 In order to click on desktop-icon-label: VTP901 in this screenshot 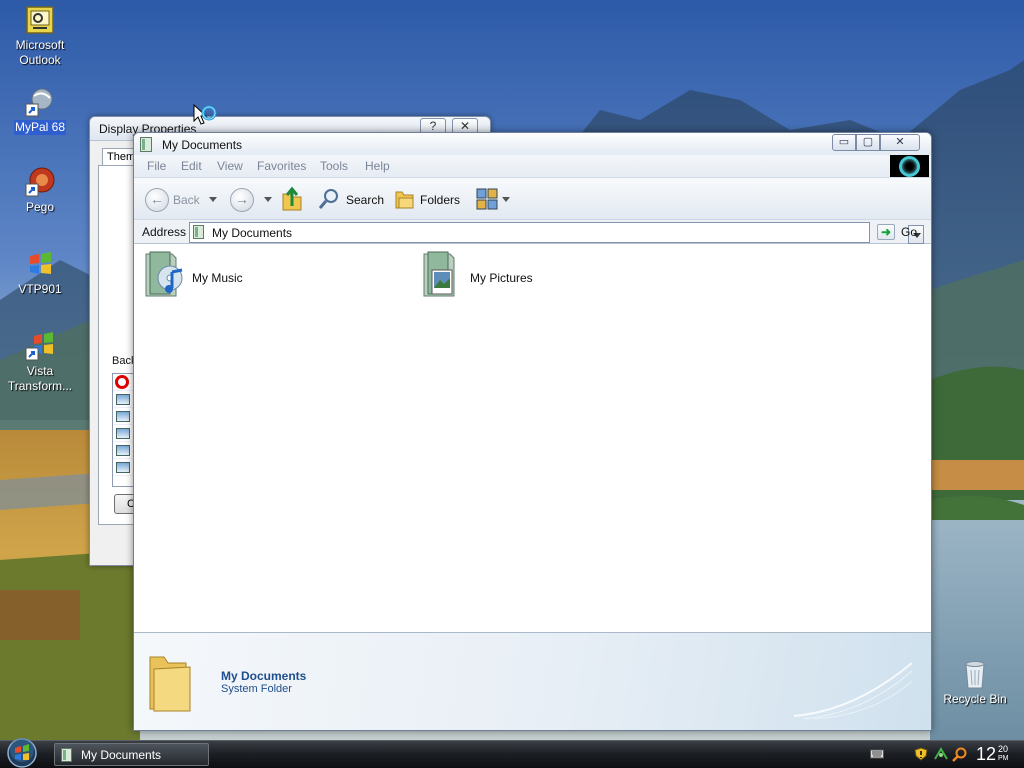, I will do `click(40, 289)`.